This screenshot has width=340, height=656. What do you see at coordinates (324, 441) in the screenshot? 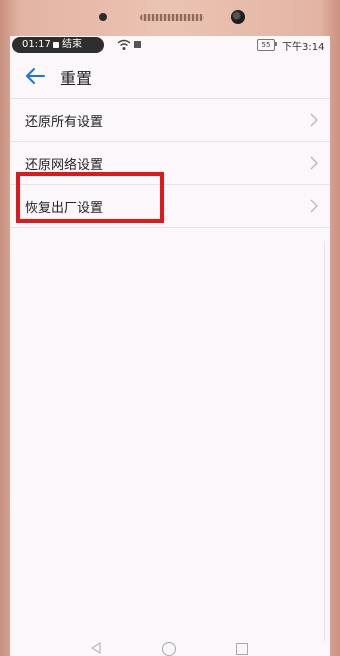
I see `scroll-track` at bounding box center [324, 441].